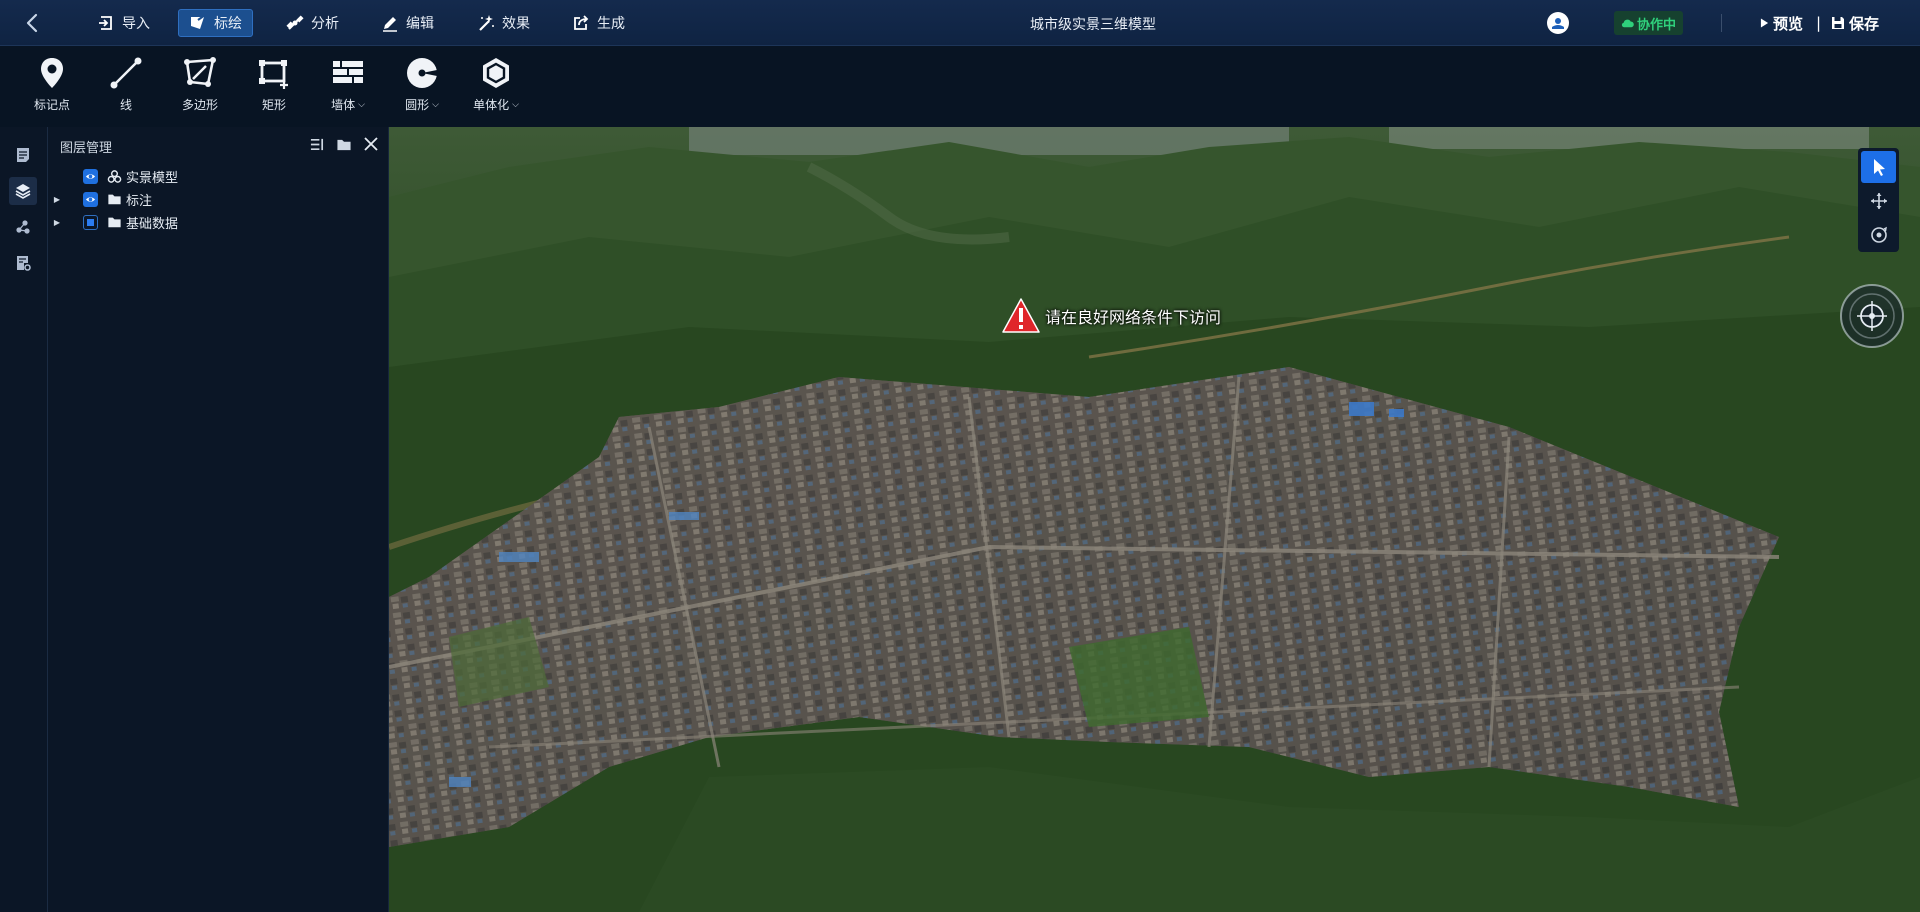 The image size is (1920, 912). I want to click on save-button: 保存, so click(1855, 23).